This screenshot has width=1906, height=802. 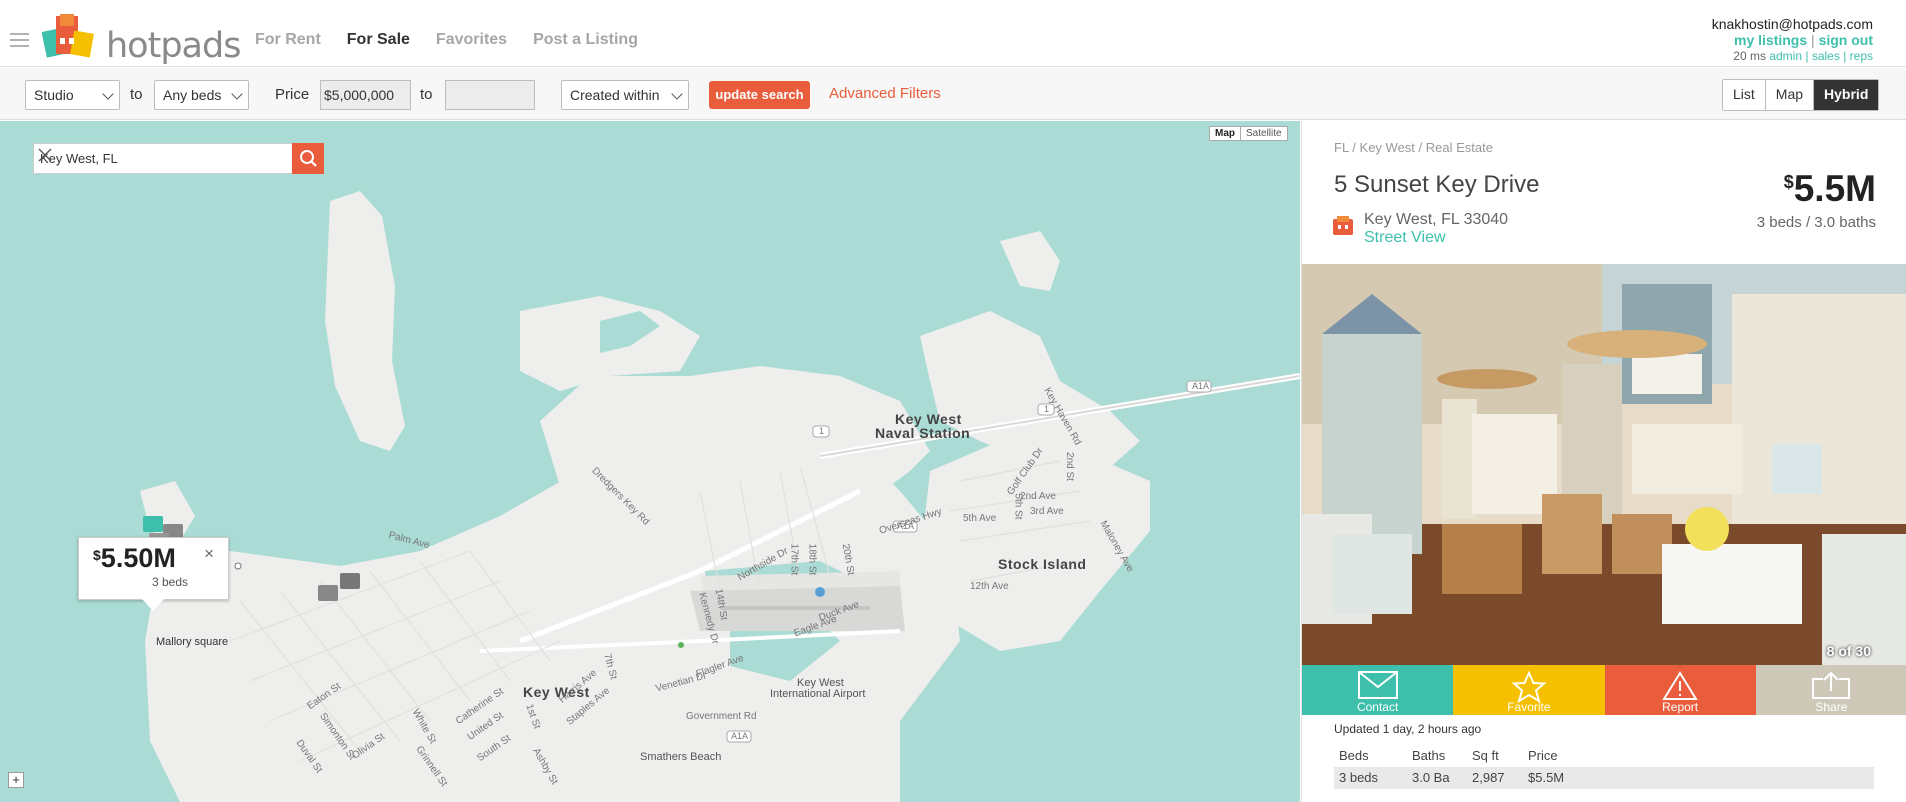 What do you see at coordinates (54, 95) in the screenshot?
I see `min-beds-value: Studio` at bounding box center [54, 95].